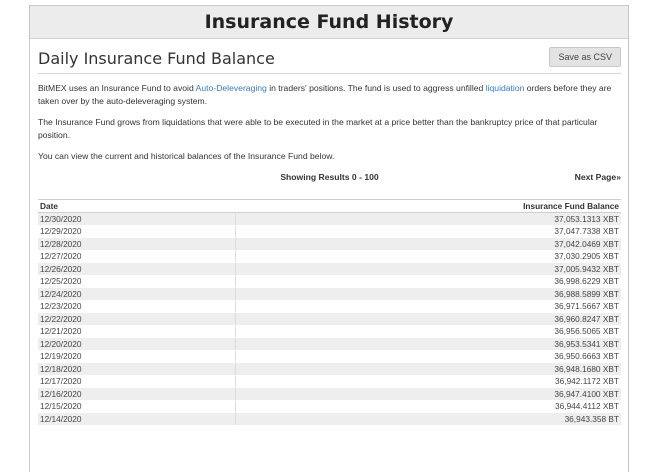  What do you see at coordinates (505, 88) in the screenshot?
I see `liquidation-link: liquidation` at bounding box center [505, 88].